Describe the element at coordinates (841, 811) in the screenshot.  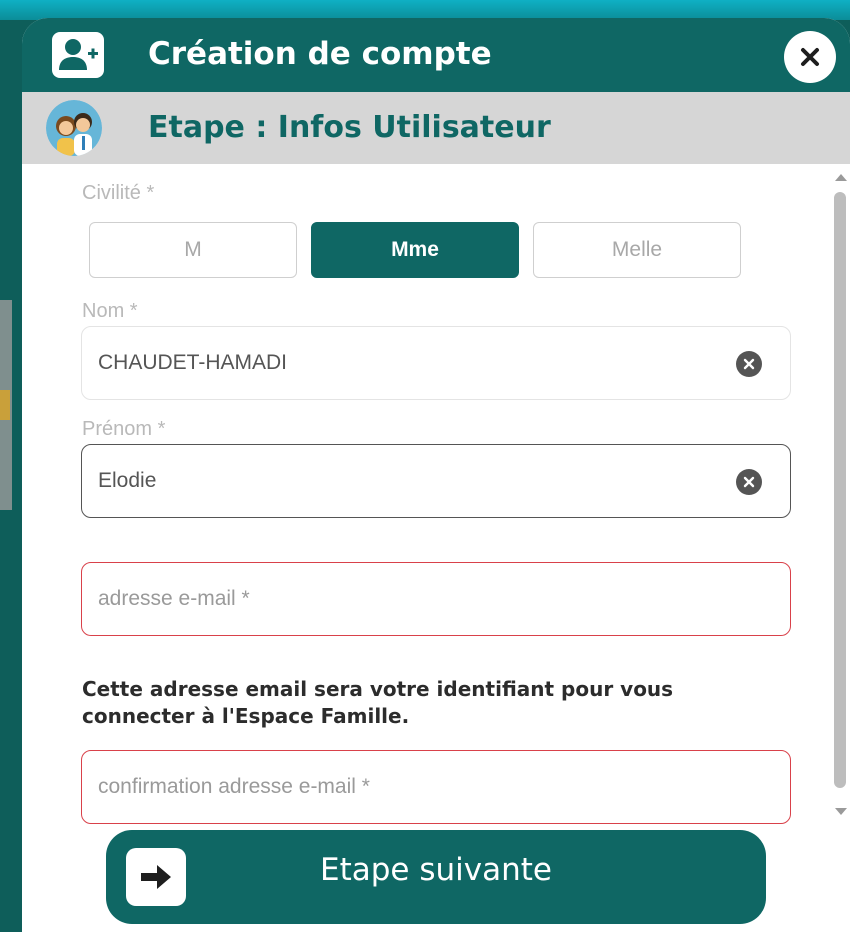
I see `scroll-down-arrow-icon` at that location.